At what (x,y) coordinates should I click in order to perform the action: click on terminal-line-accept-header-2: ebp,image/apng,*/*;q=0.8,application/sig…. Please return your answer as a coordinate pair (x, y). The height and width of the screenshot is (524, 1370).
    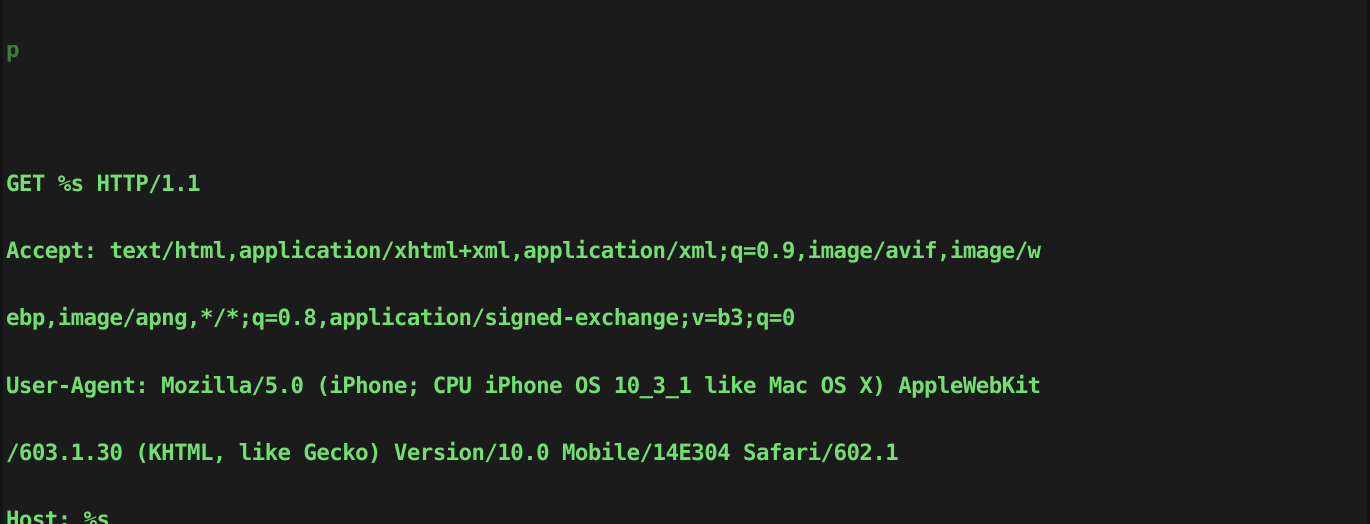
    Looking at the image, I should click on (686, 319).